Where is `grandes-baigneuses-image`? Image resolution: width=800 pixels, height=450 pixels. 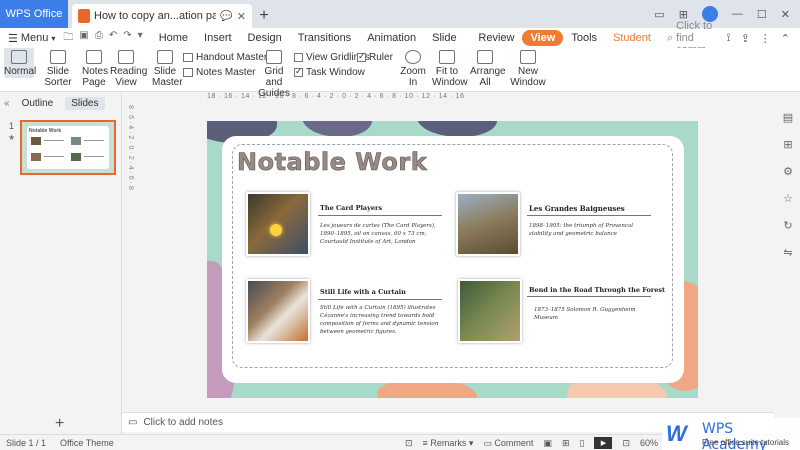
grandes-baigneuses-image is located at coordinates (488, 224).